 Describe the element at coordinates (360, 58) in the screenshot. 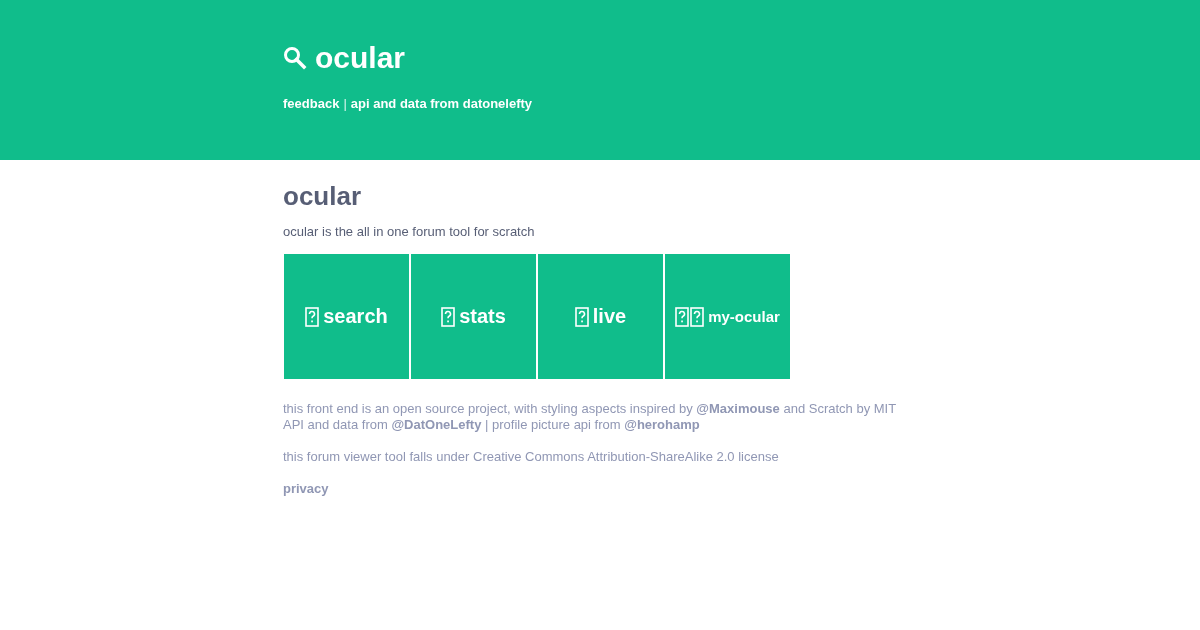

I see `site-title: ocular` at that location.